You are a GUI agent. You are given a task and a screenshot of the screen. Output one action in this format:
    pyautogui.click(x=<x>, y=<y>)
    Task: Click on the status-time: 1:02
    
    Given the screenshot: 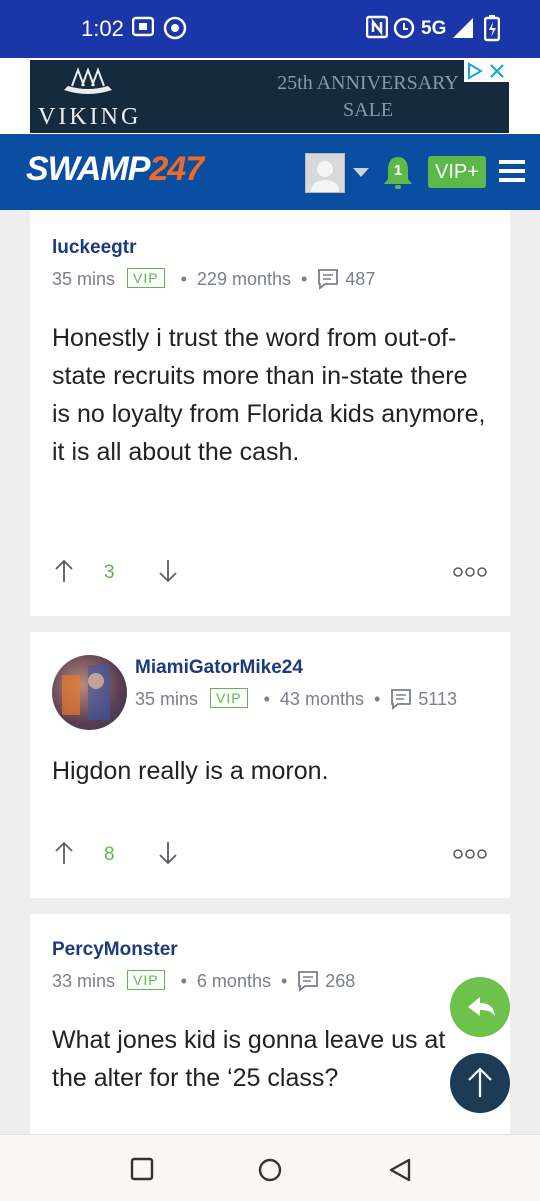 What is the action you would take?
    pyautogui.click(x=102, y=28)
    